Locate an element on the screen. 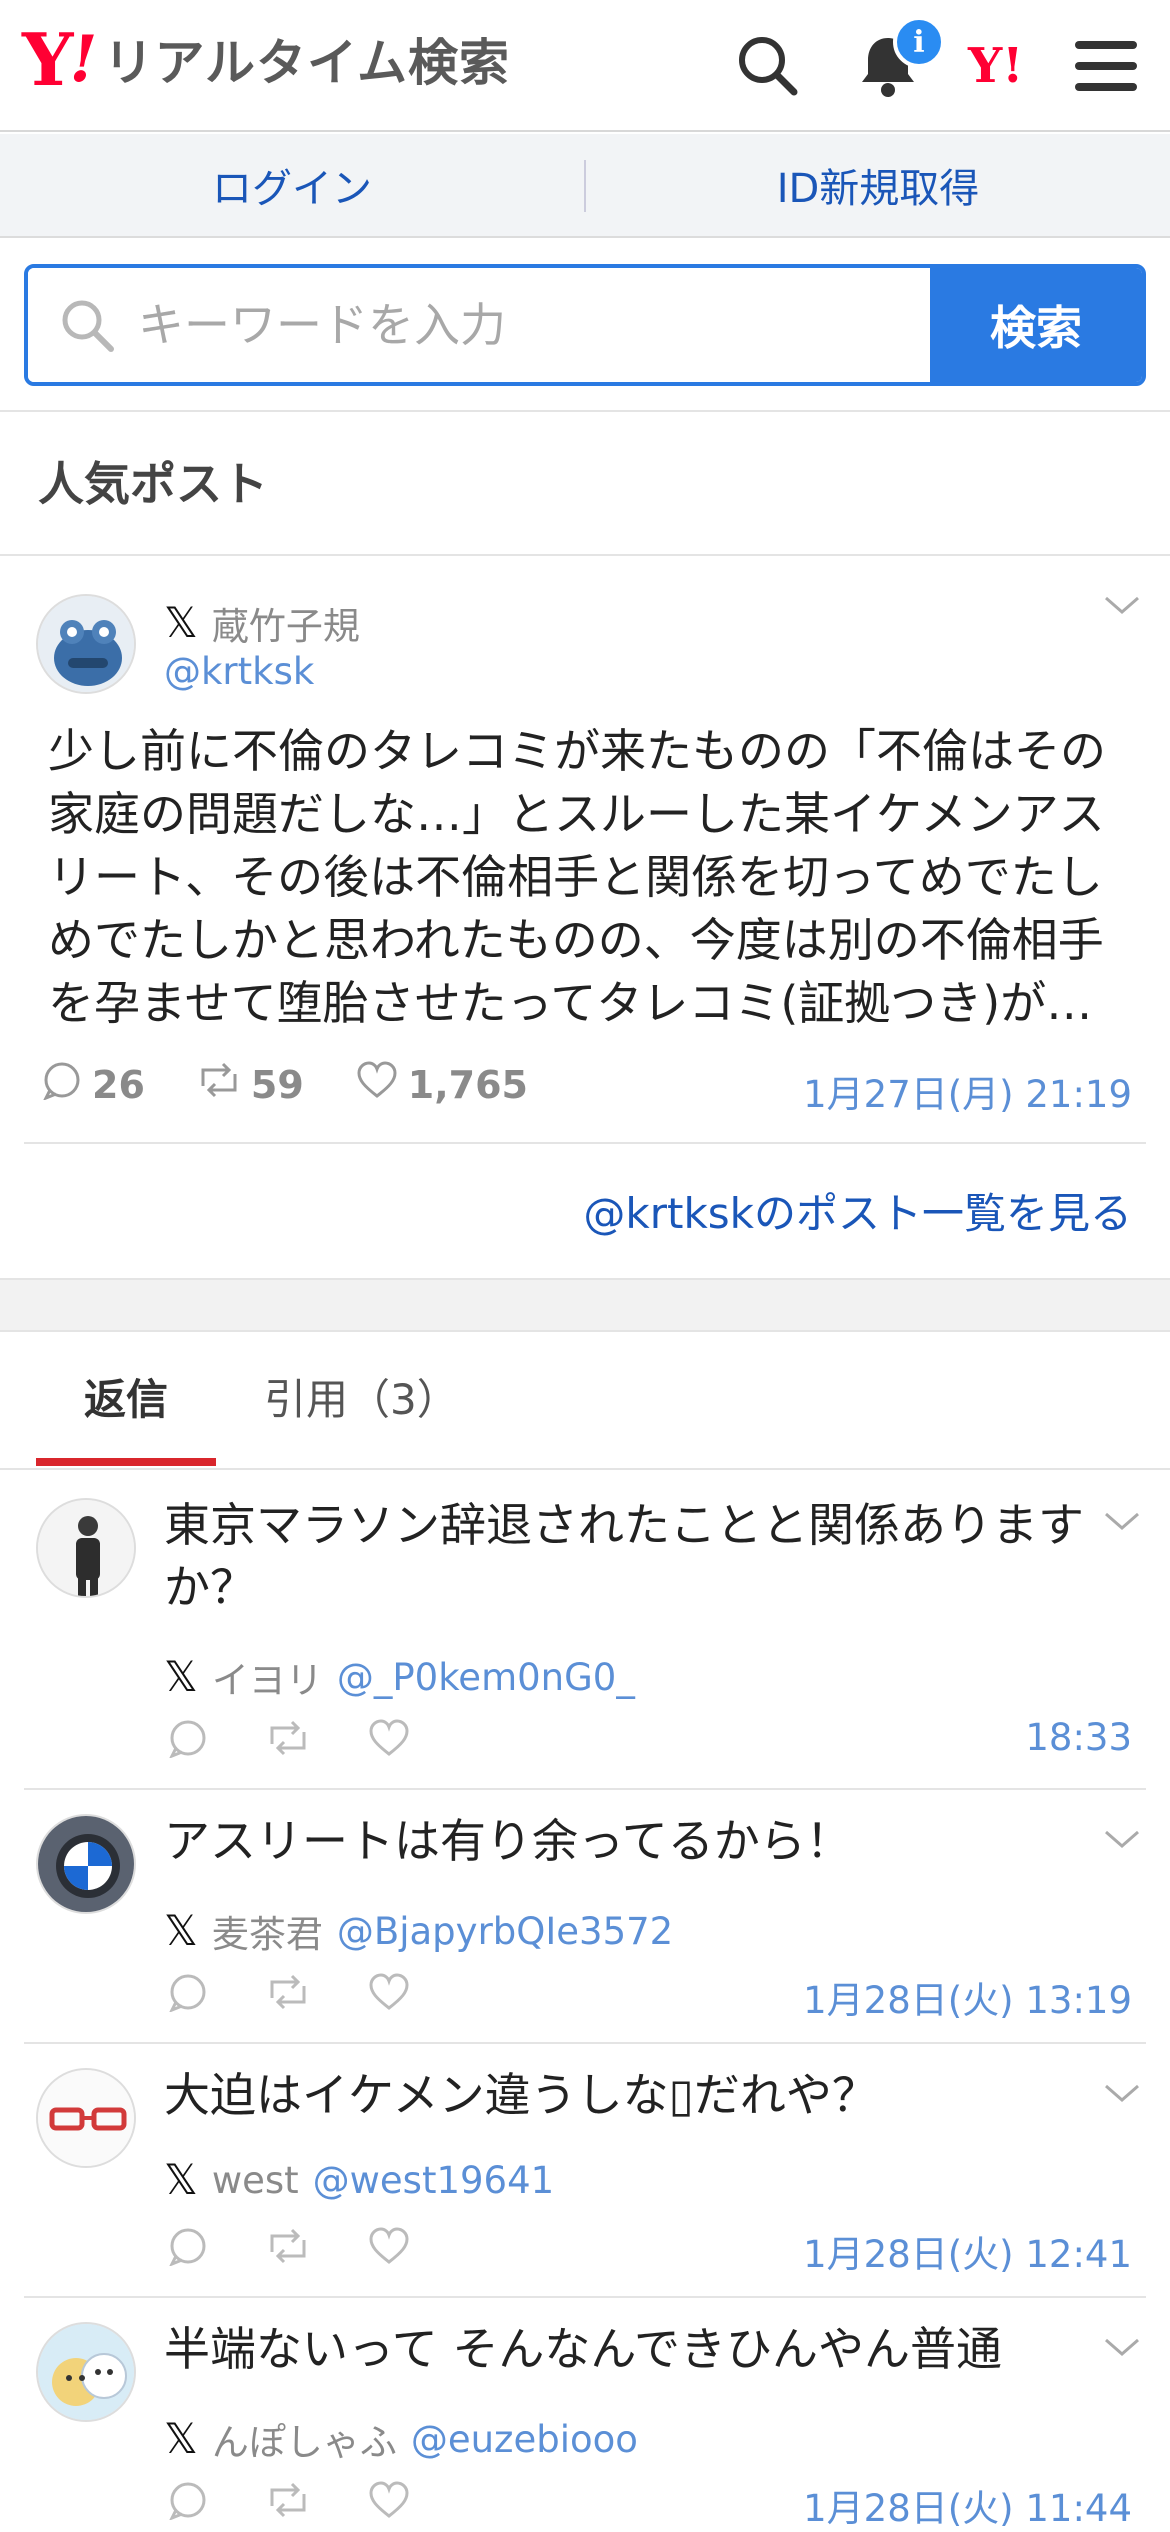 The image size is (1170, 2532). yahoo-japan-icon: Y! is located at coordinates (995, 66).